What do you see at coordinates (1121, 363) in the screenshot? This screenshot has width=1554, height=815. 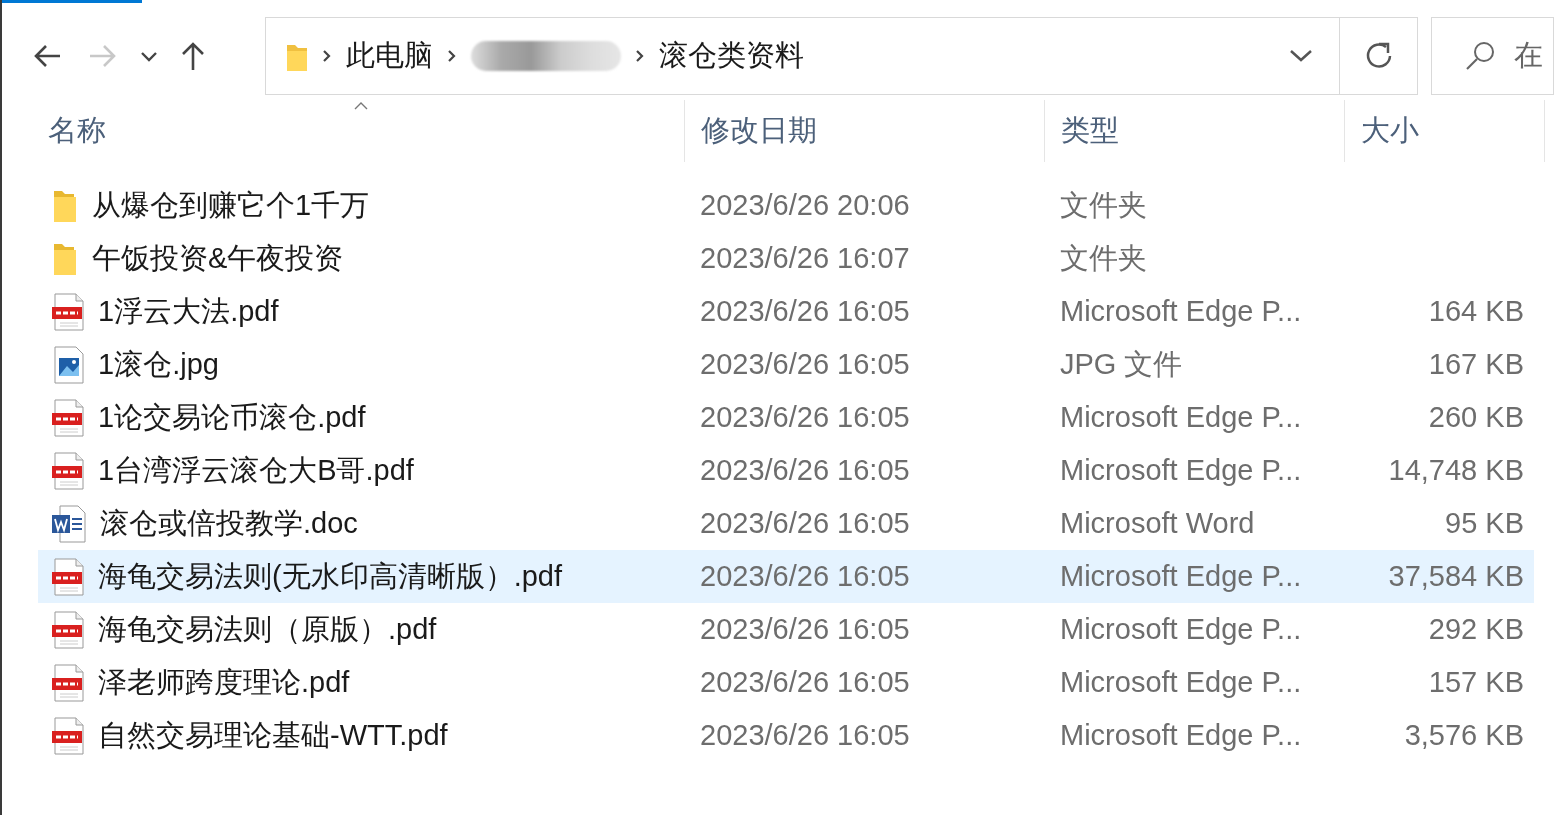 I see `file-type: JPG 文件` at bounding box center [1121, 363].